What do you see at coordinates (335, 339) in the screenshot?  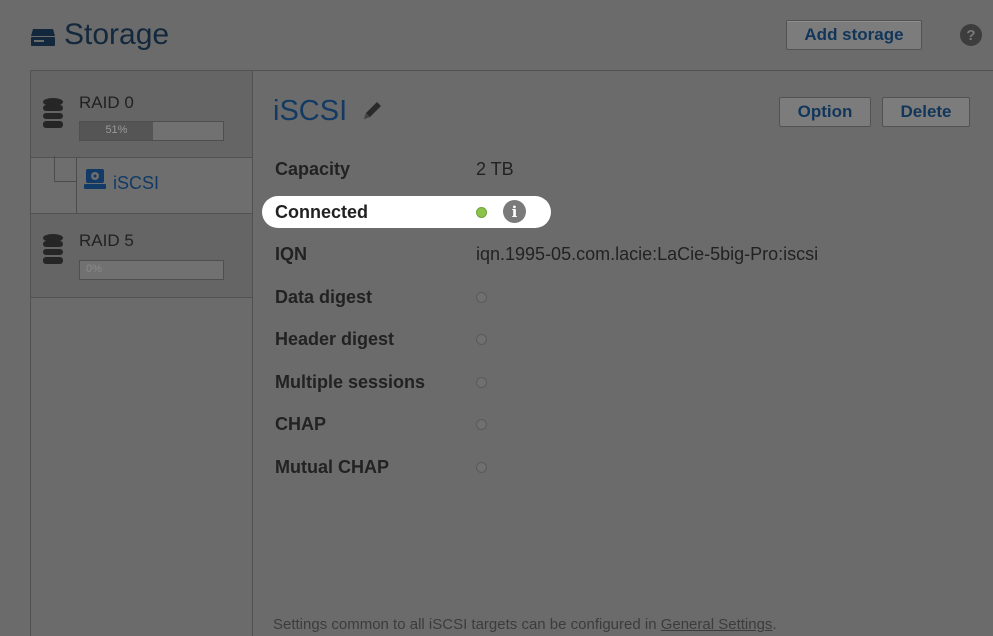 I see `header-digest-label: Header digest` at bounding box center [335, 339].